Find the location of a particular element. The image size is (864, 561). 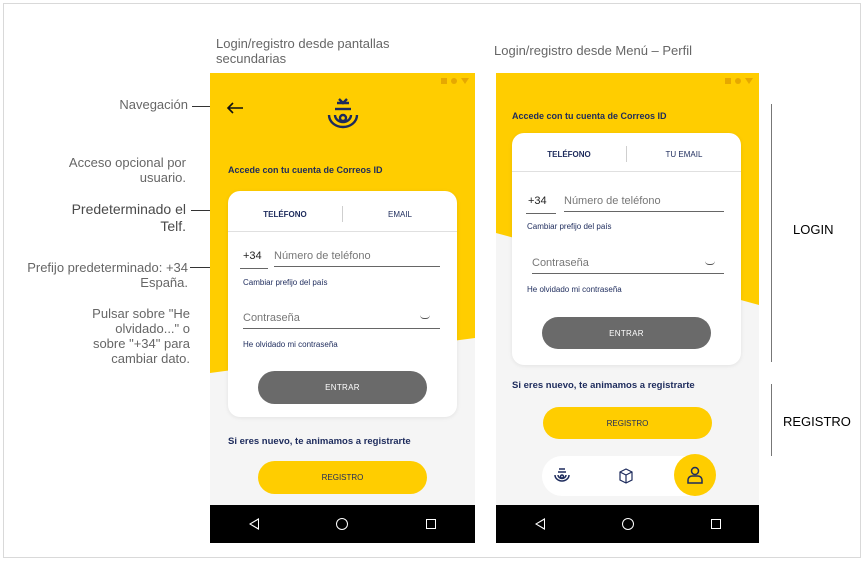

note-navigation: Navegación is located at coordinates (153, 104).